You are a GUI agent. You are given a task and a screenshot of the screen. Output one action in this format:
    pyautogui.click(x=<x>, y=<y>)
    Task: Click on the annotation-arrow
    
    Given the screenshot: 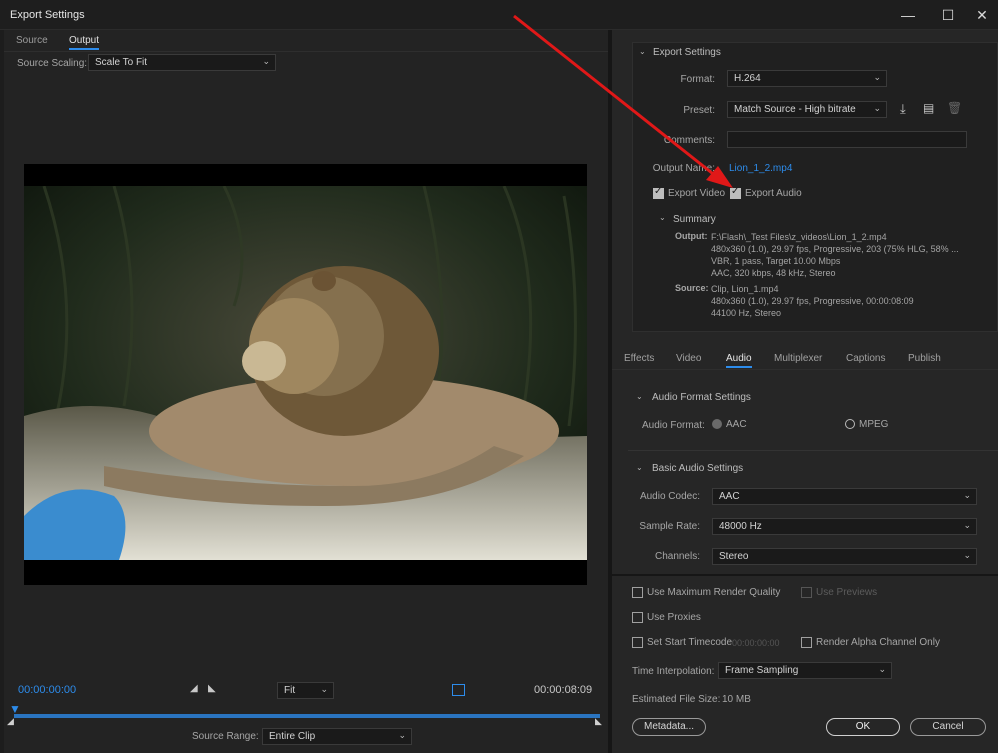 What is the action you would take?
    pyautogui.click(x=623, y=101)
    